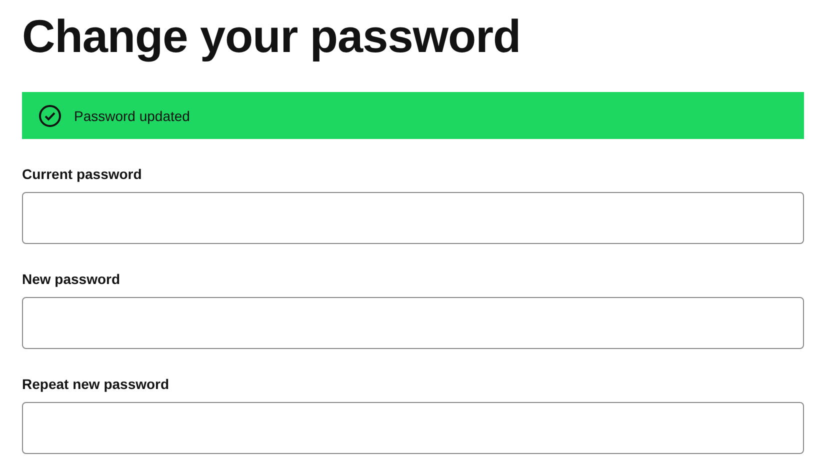  Describe the element at coordinates (50, 116) in the screenshot. I see `check-circle-icon` at that location.